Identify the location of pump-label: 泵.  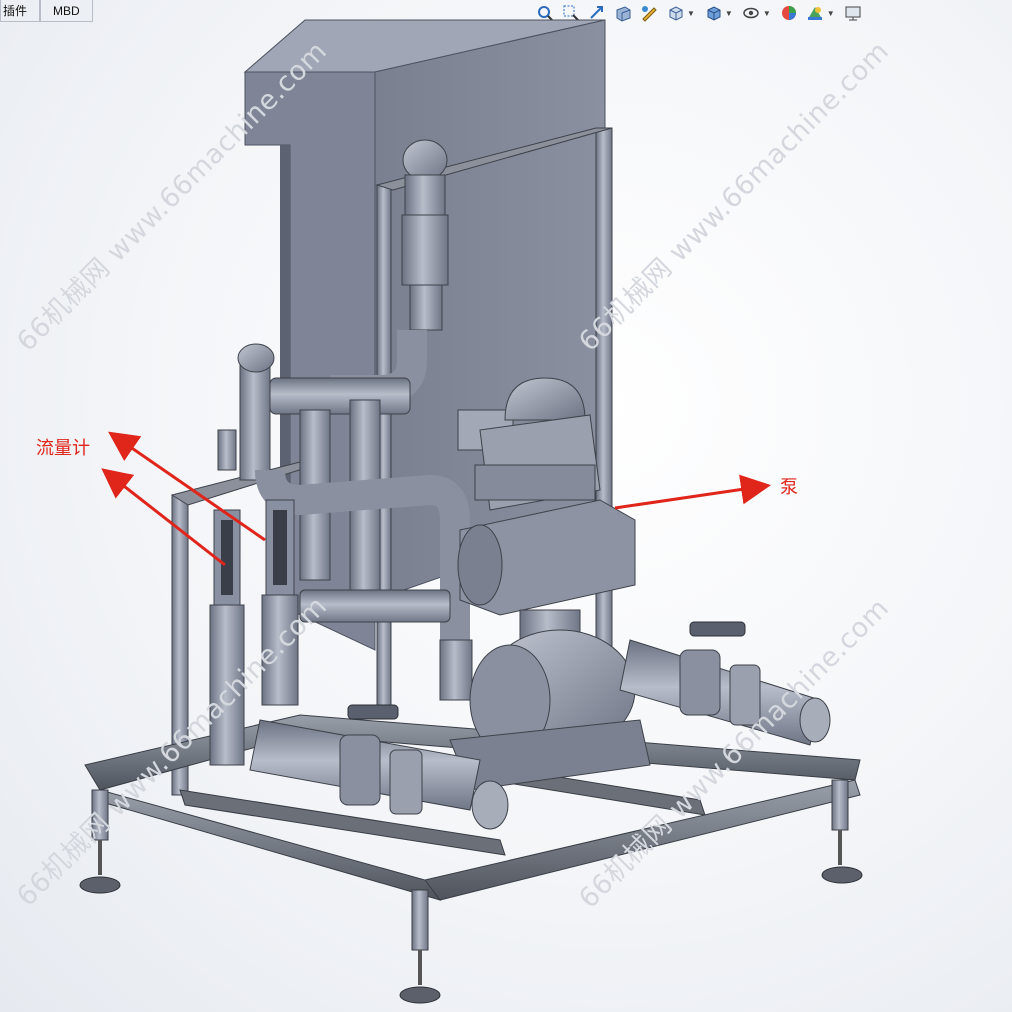
(789, 487).